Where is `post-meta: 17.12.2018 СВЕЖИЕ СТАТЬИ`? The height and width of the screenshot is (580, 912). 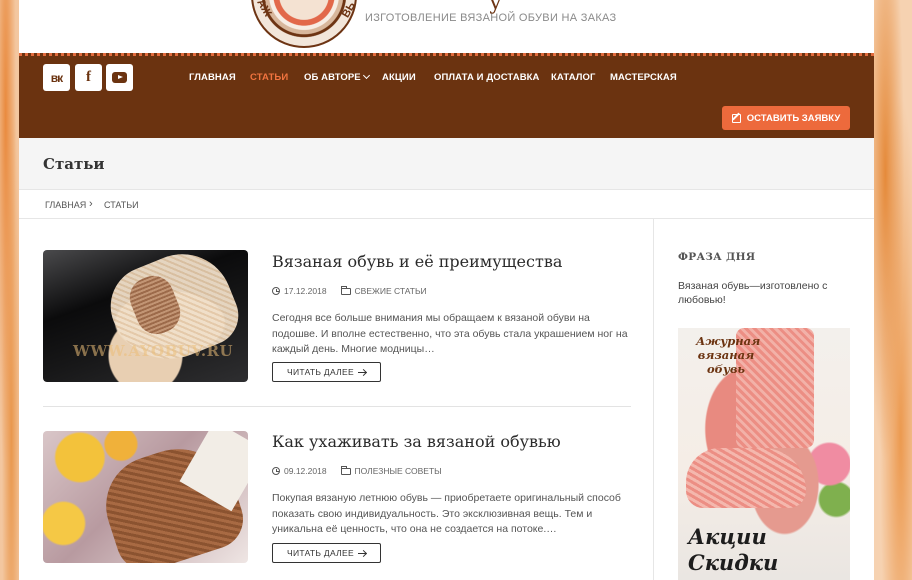 post-meta: 17.12.2018 СВЕЖИЕ СТАТЬИ is located at coordinates (349, 290).